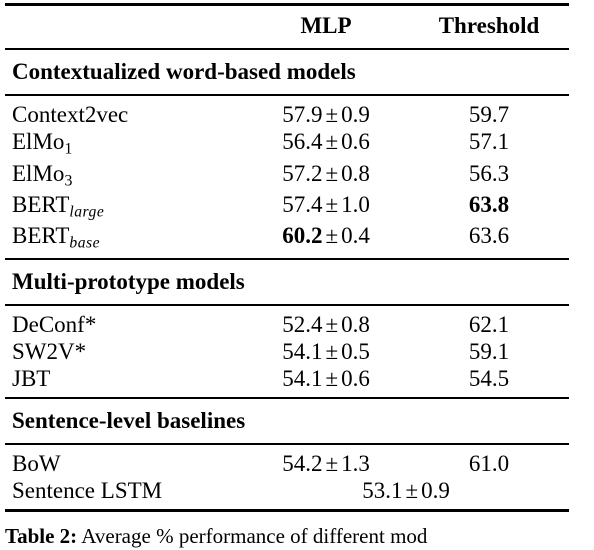 This screenshot has width=594, height=550. I want to click on table-row: Context2vec 57.9 ±0.9 59.7, so click(287, 112).